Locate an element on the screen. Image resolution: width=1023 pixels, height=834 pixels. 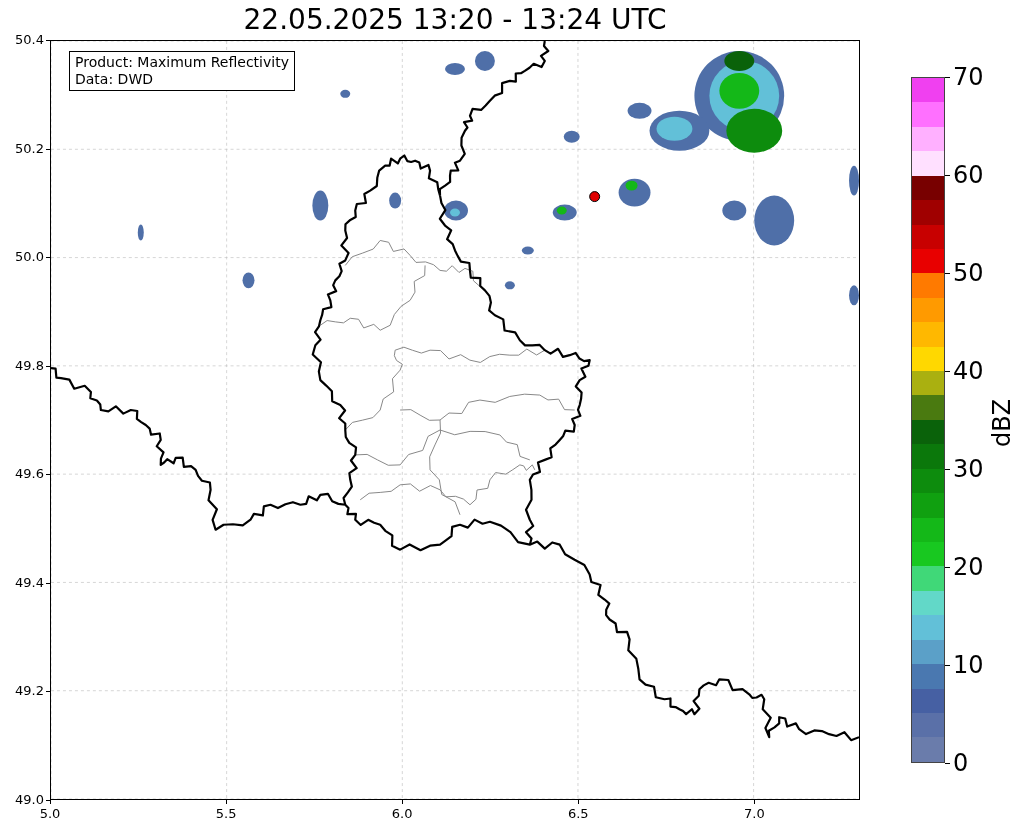
colorbar-tick-label: 30 is located at coordinates (968, 469).